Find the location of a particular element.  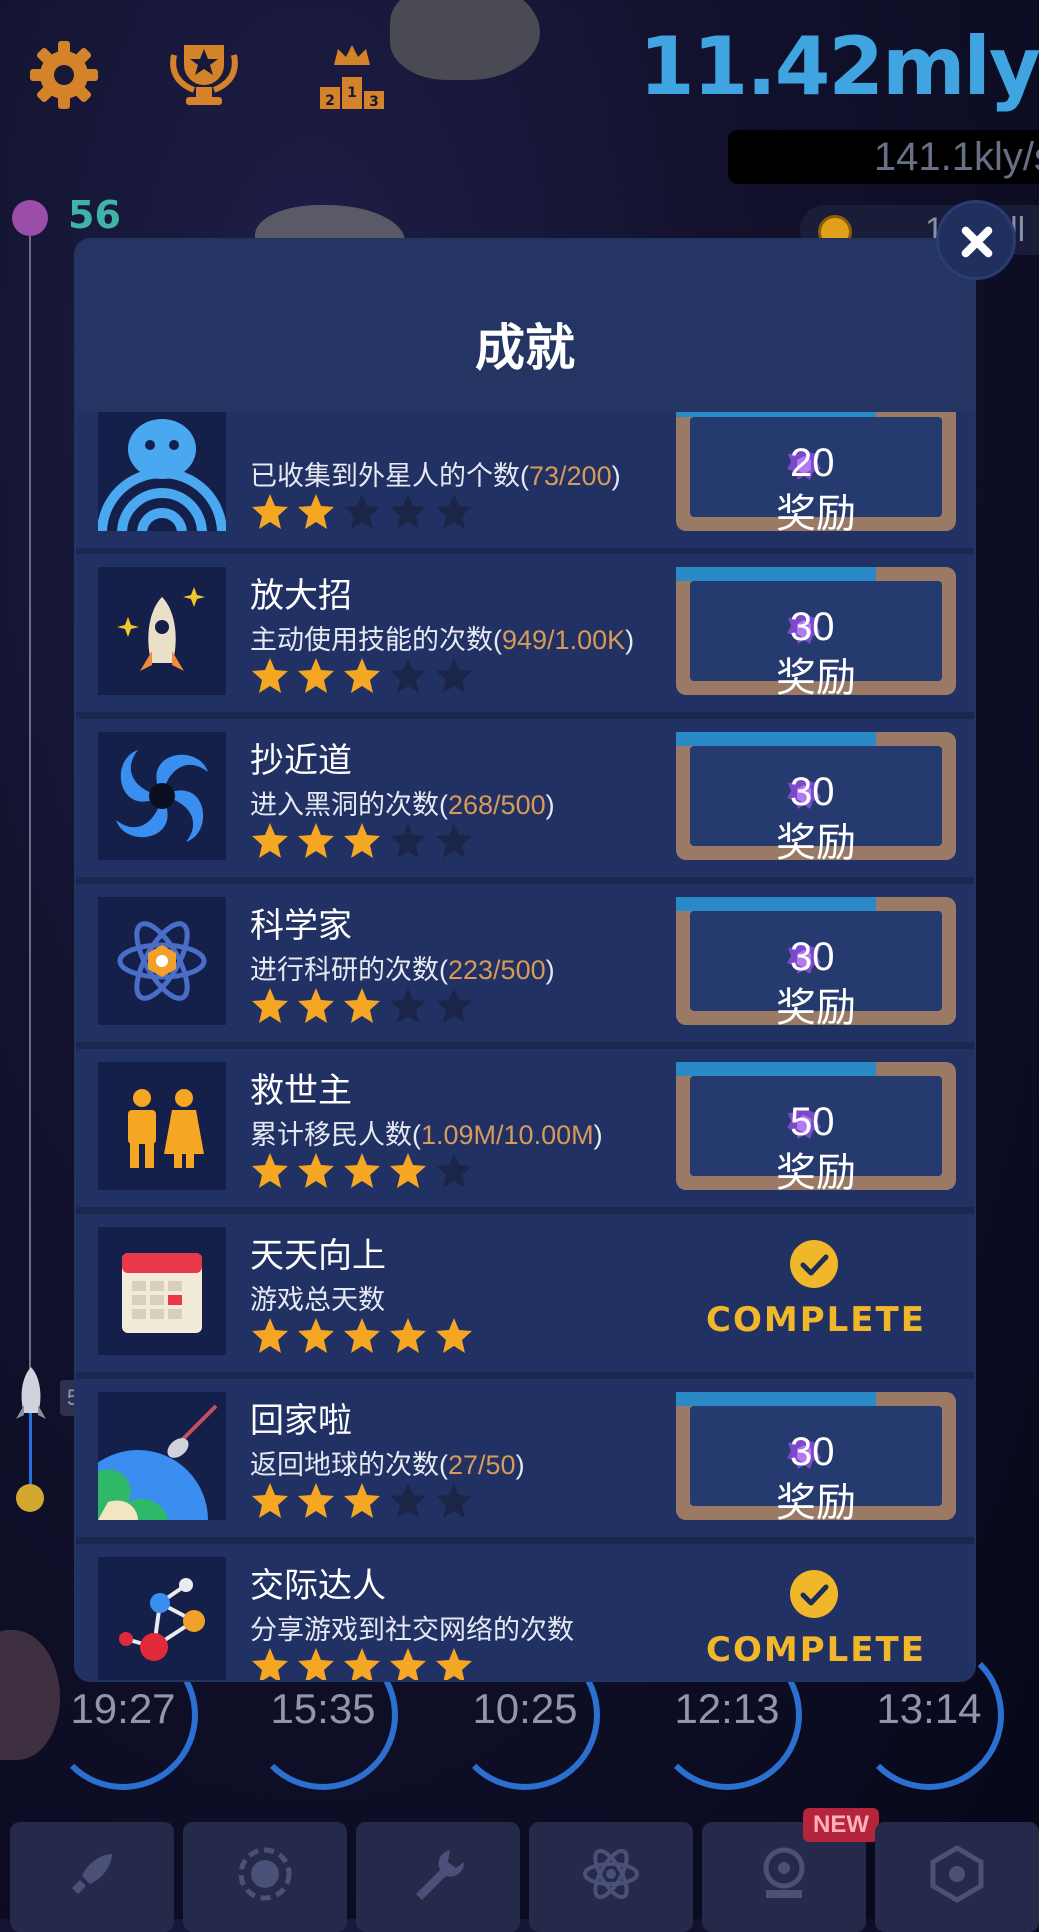

reward-amount: 50 is located at coordinates (812, 1122).